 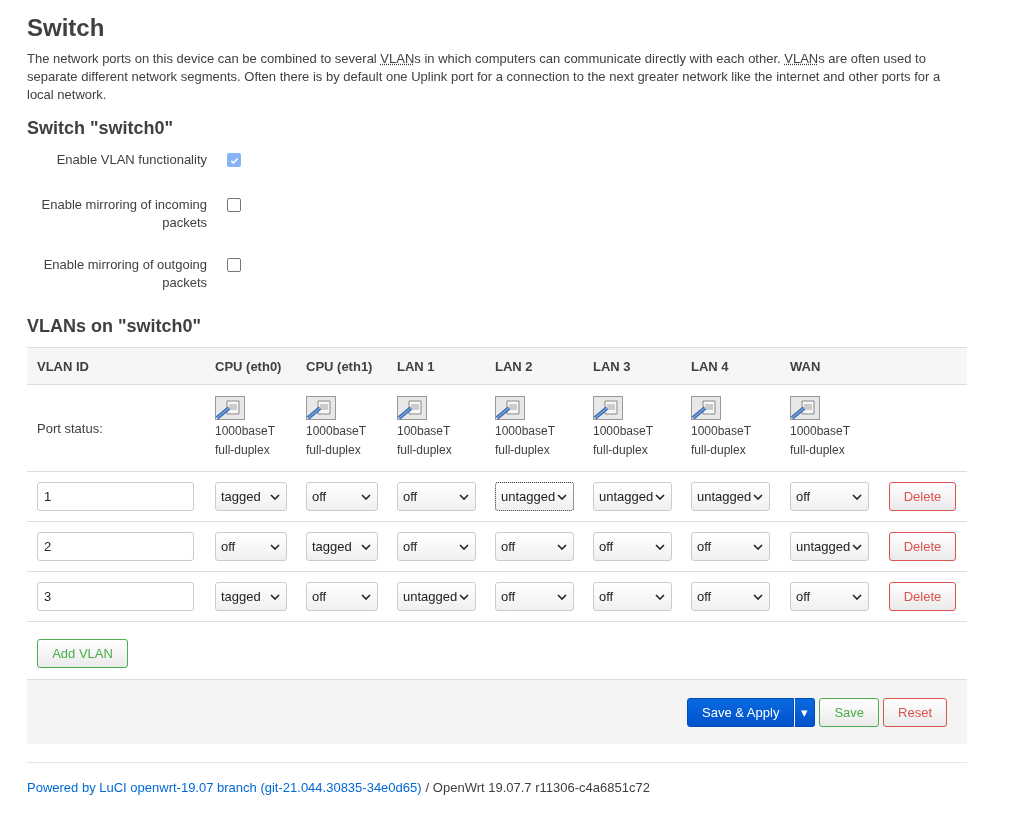 What do you see at coordinates (514, 366) in the screenshot?
I see `column-header: LAN 2` at bounding box center [514, 366].